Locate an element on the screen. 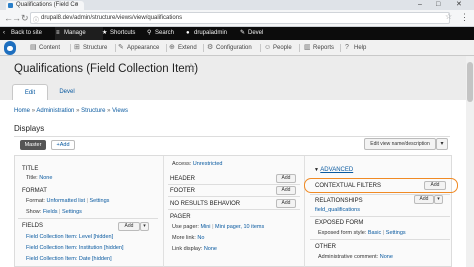  browser-tab: Qualifications (Field Co is located at coordinates (45, 5).